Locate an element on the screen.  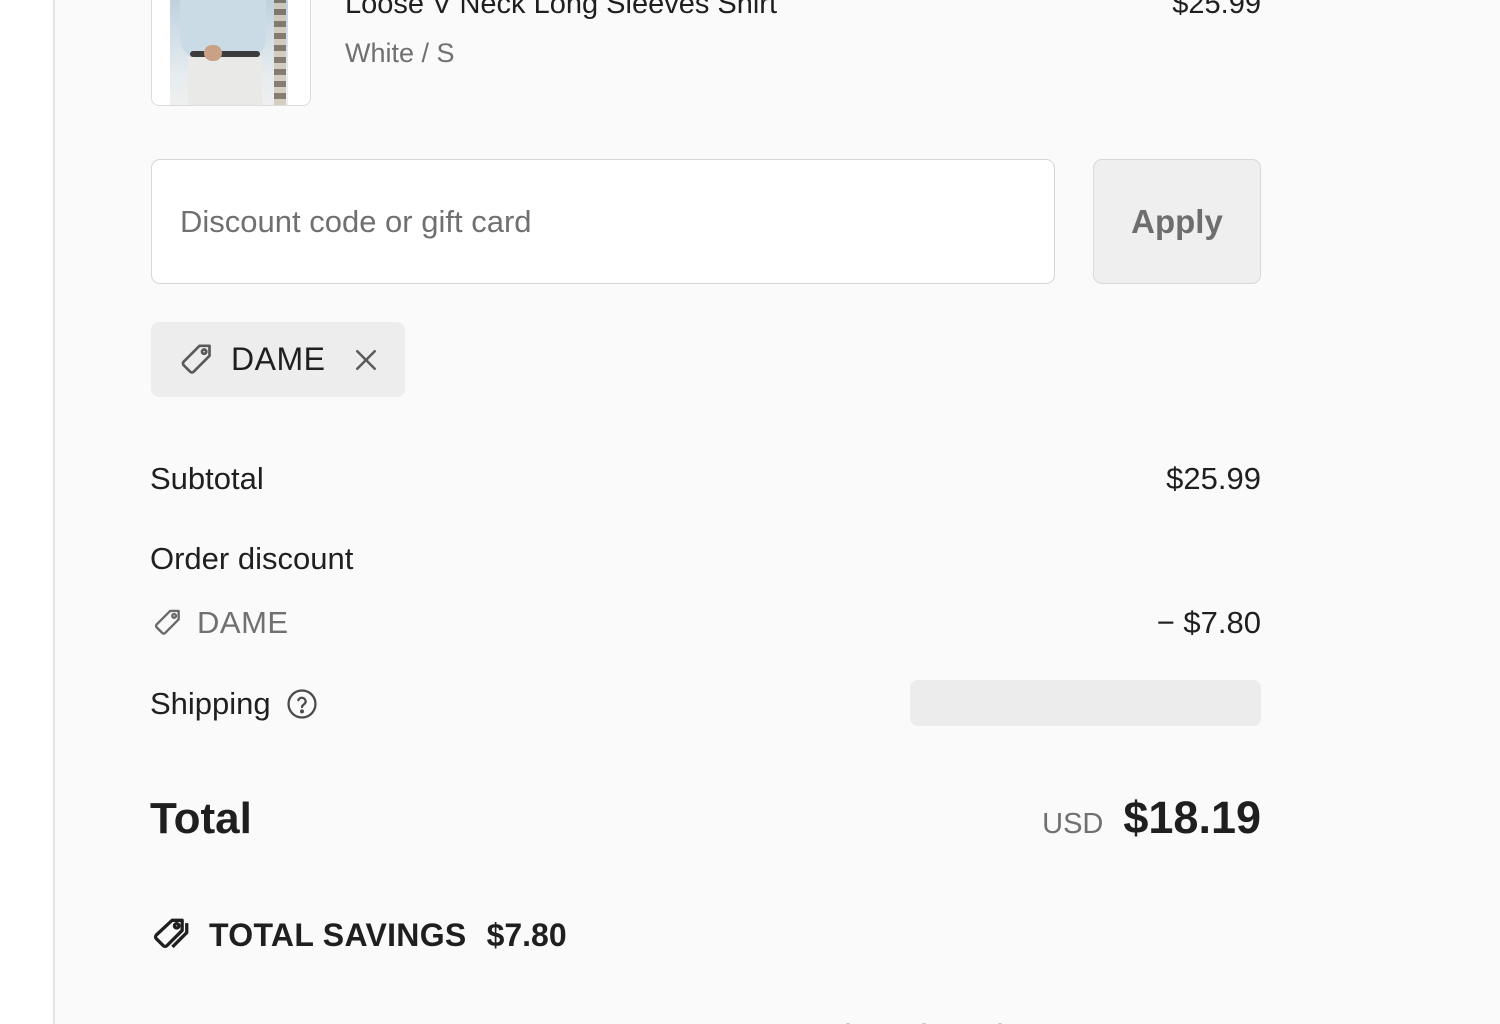
apply-button: Apply is located at coordinates (1177, 221).